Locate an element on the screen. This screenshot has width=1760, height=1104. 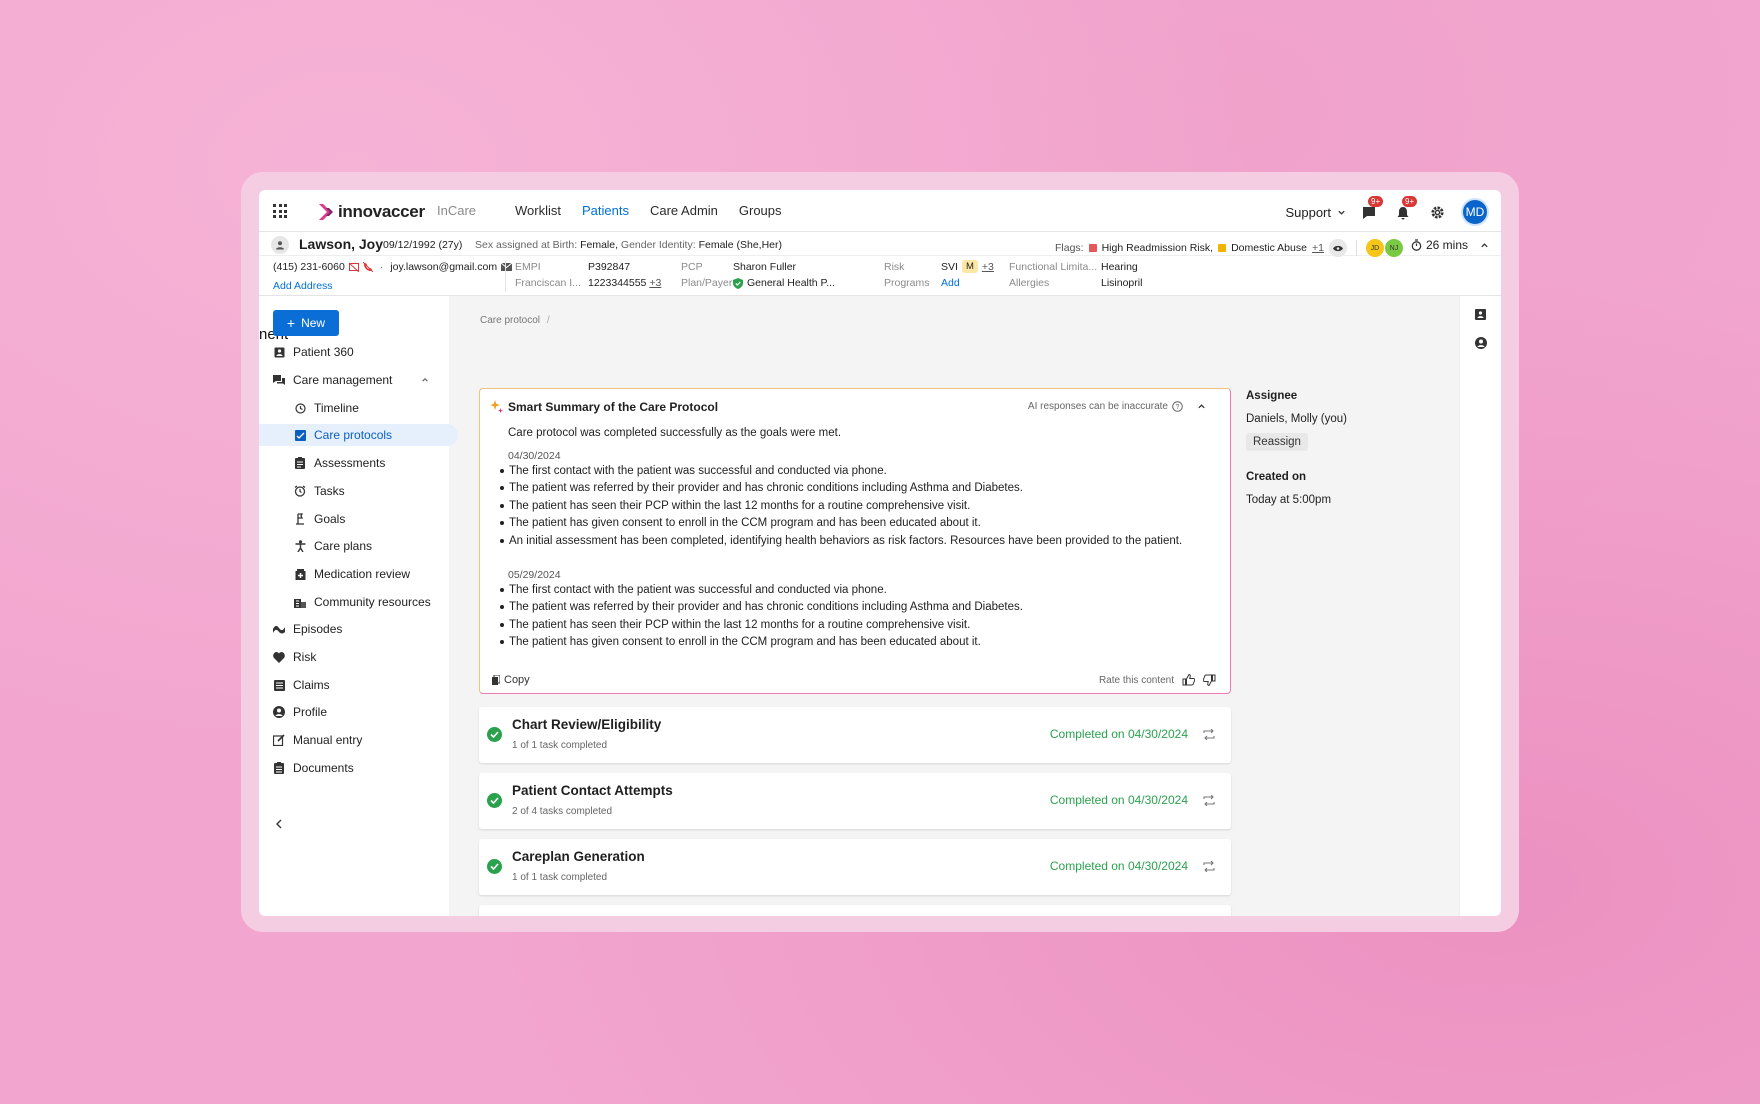
add-address-link: Add Address is located at coordinates (392, 286).